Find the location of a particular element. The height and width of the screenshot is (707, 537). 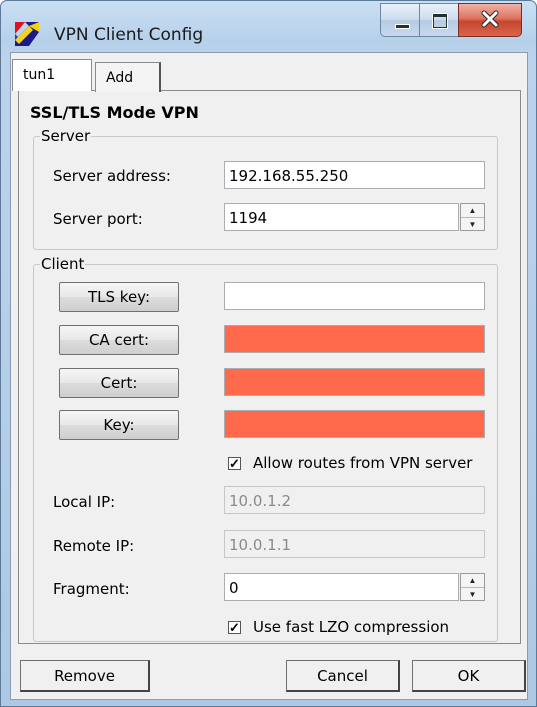

tls-key-button: TLS key: is located at coordinates (119, 297).